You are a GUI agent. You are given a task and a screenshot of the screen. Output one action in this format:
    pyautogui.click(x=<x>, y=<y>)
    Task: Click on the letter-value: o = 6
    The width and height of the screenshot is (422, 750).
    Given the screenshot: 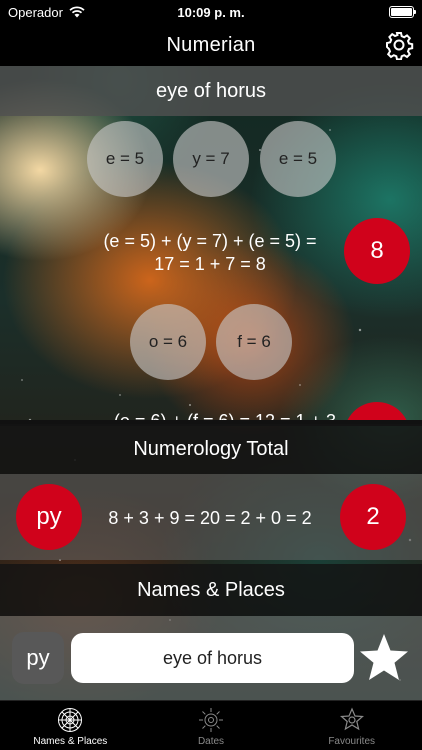 What is the action you would take?
    pyautogui.click(x=168, y=341)
    